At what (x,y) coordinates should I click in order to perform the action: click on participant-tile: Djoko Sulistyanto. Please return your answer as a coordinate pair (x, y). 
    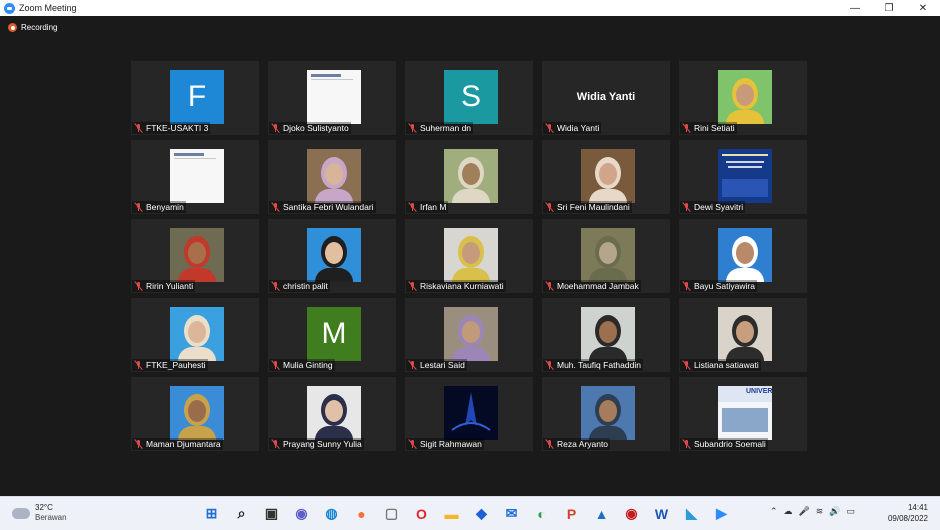
    Looking at the image, I should click on (332, 98).